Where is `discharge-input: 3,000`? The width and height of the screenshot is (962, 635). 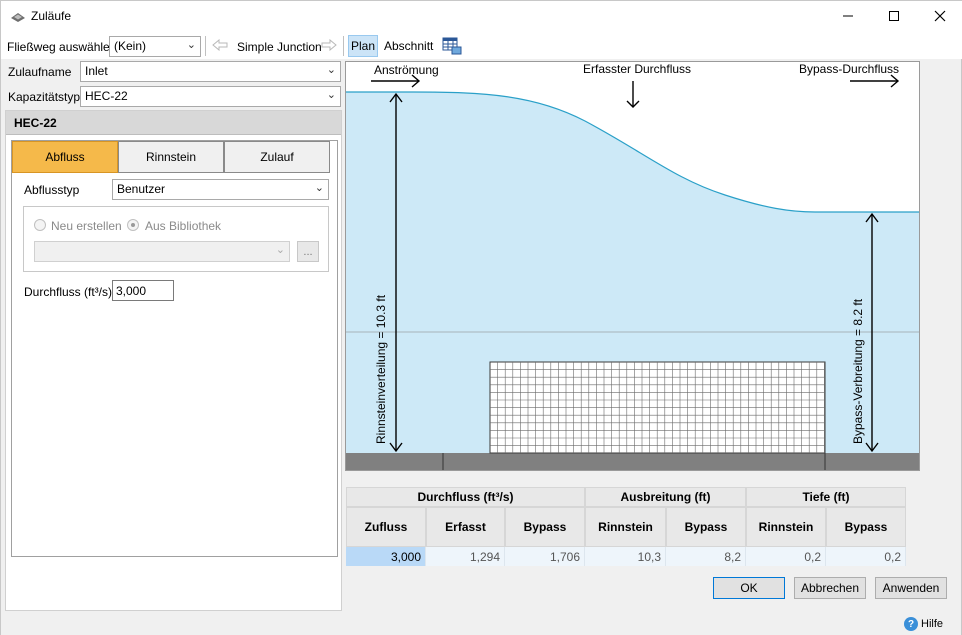 discharge-input: 3,000 is located at coordinates (143, 290).